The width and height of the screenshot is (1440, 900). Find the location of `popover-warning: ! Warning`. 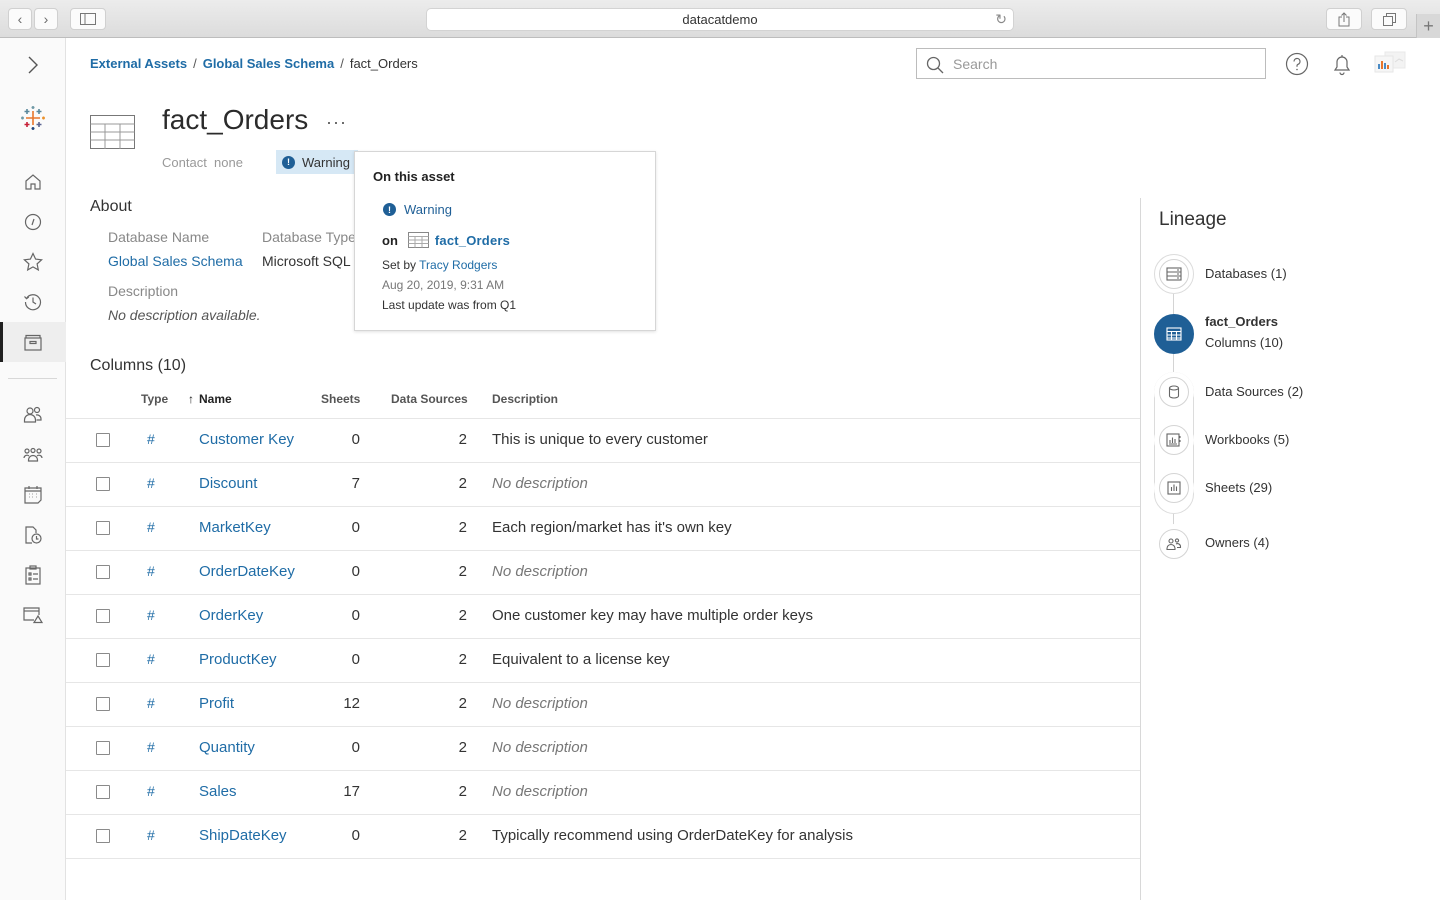

popover-warning: ! Warning is located at coordinates (417, 209).